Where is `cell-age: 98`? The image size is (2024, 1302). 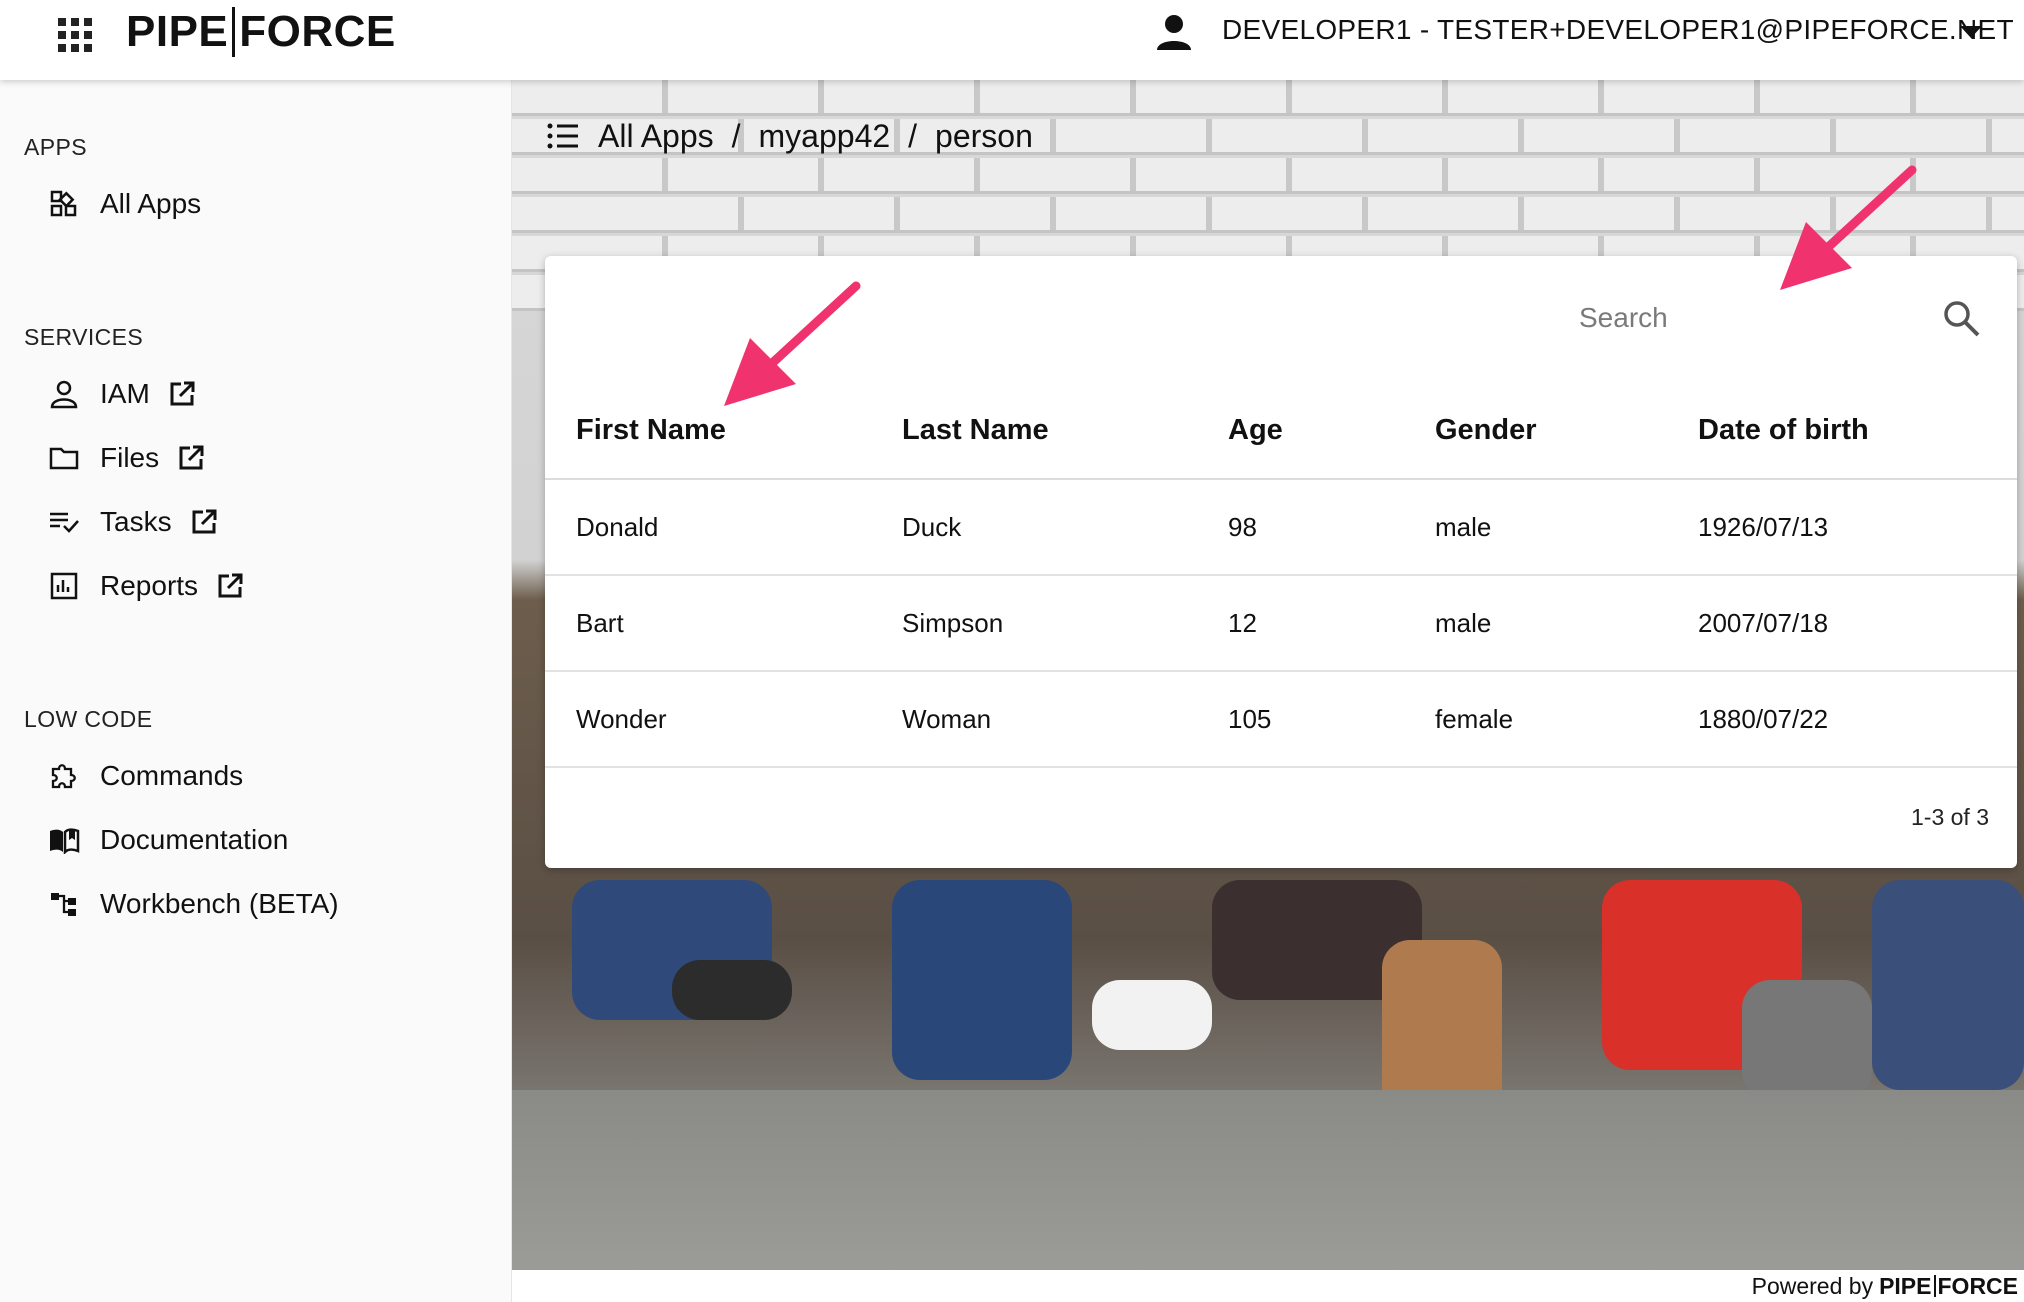 cell-age: 98 is located at coordinates (1242, 527).